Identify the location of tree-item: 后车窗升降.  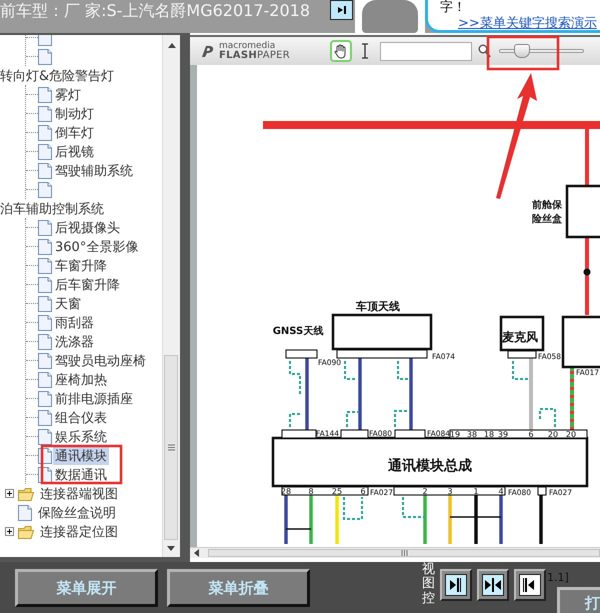
(87, 285).